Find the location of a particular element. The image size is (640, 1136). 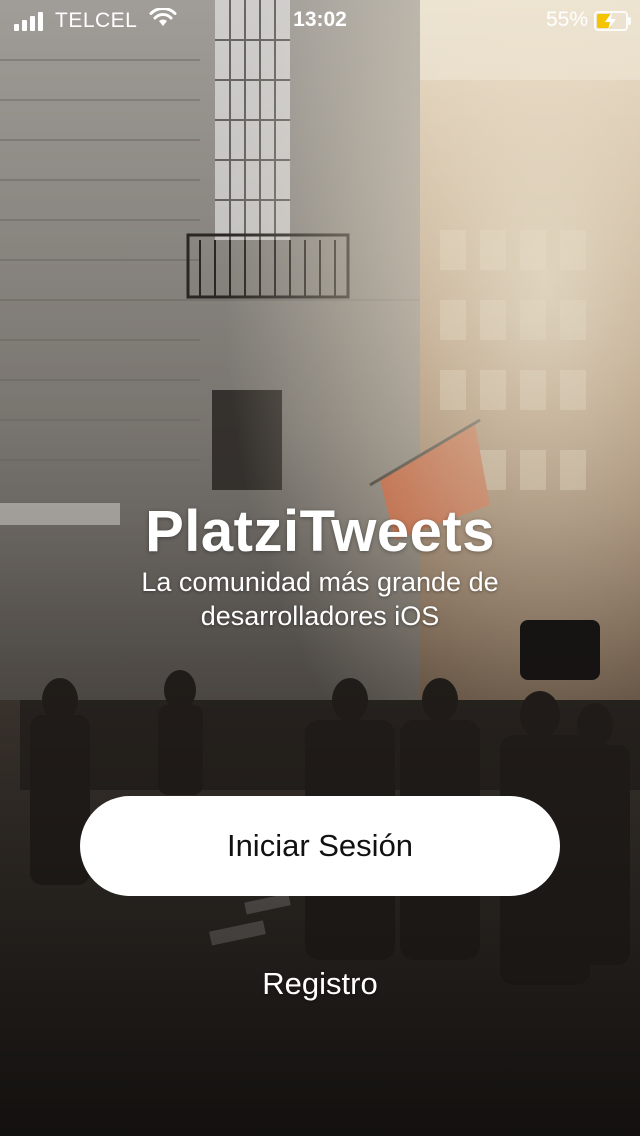

login-button: Iniciar Sesión is located at coordinates (320, 846).